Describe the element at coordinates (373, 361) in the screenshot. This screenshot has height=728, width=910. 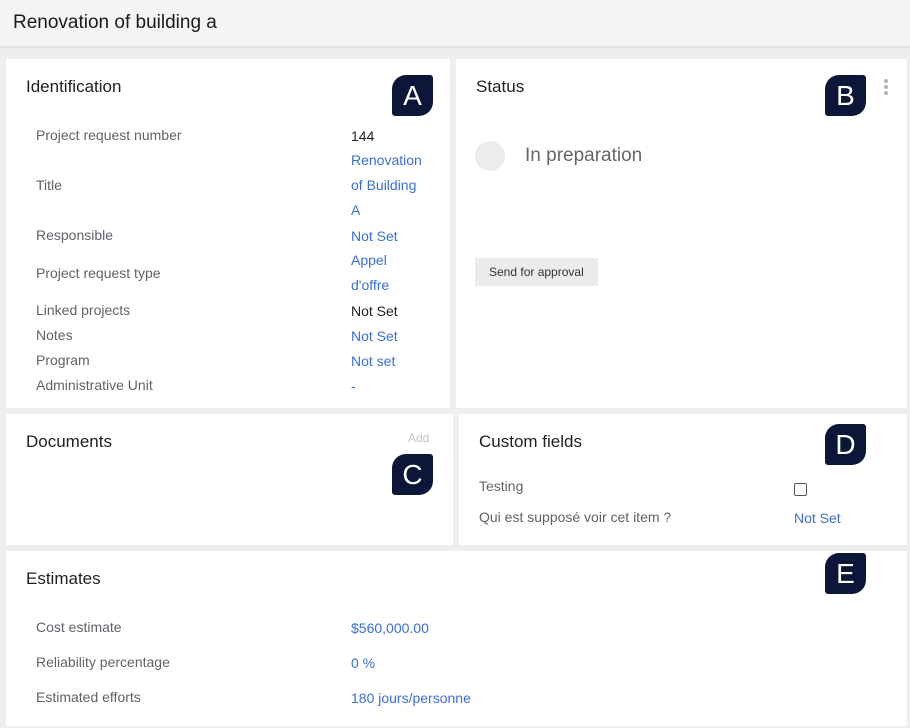
I see `program-value: Not set` at that location.